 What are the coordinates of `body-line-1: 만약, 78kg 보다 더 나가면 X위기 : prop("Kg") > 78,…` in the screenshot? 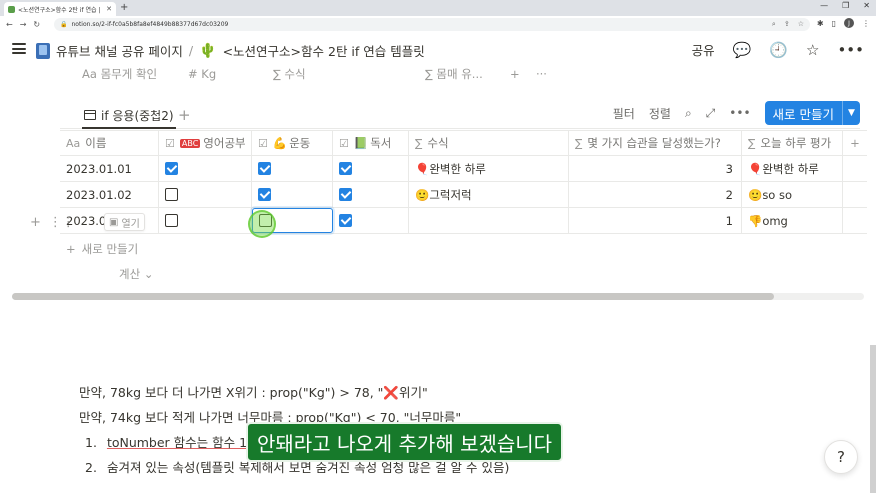 It's located at (253, 392).